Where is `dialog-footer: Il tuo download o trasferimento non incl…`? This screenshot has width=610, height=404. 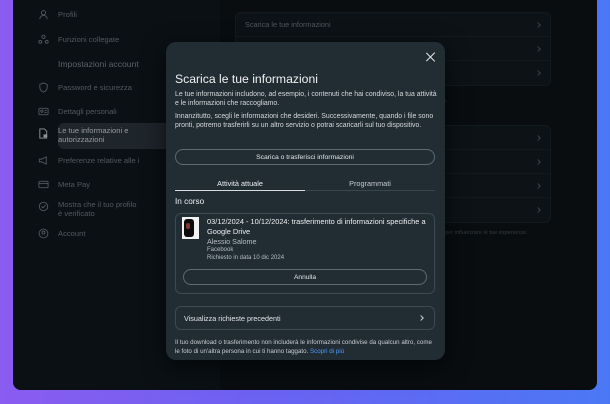 dialog-footer: Il tuo download o trasferimento non incl… is located at coordinates (306, 347).